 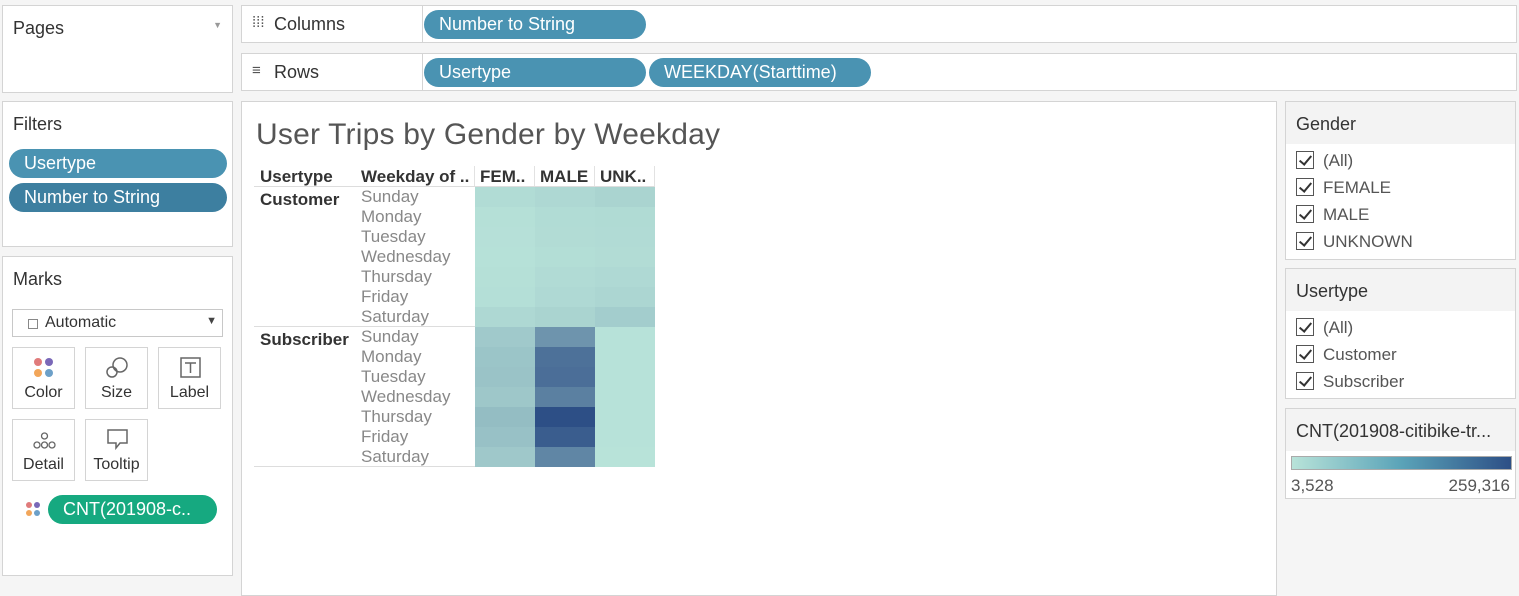 I want to click on size-tile: Size, so click(x=116, y=378).